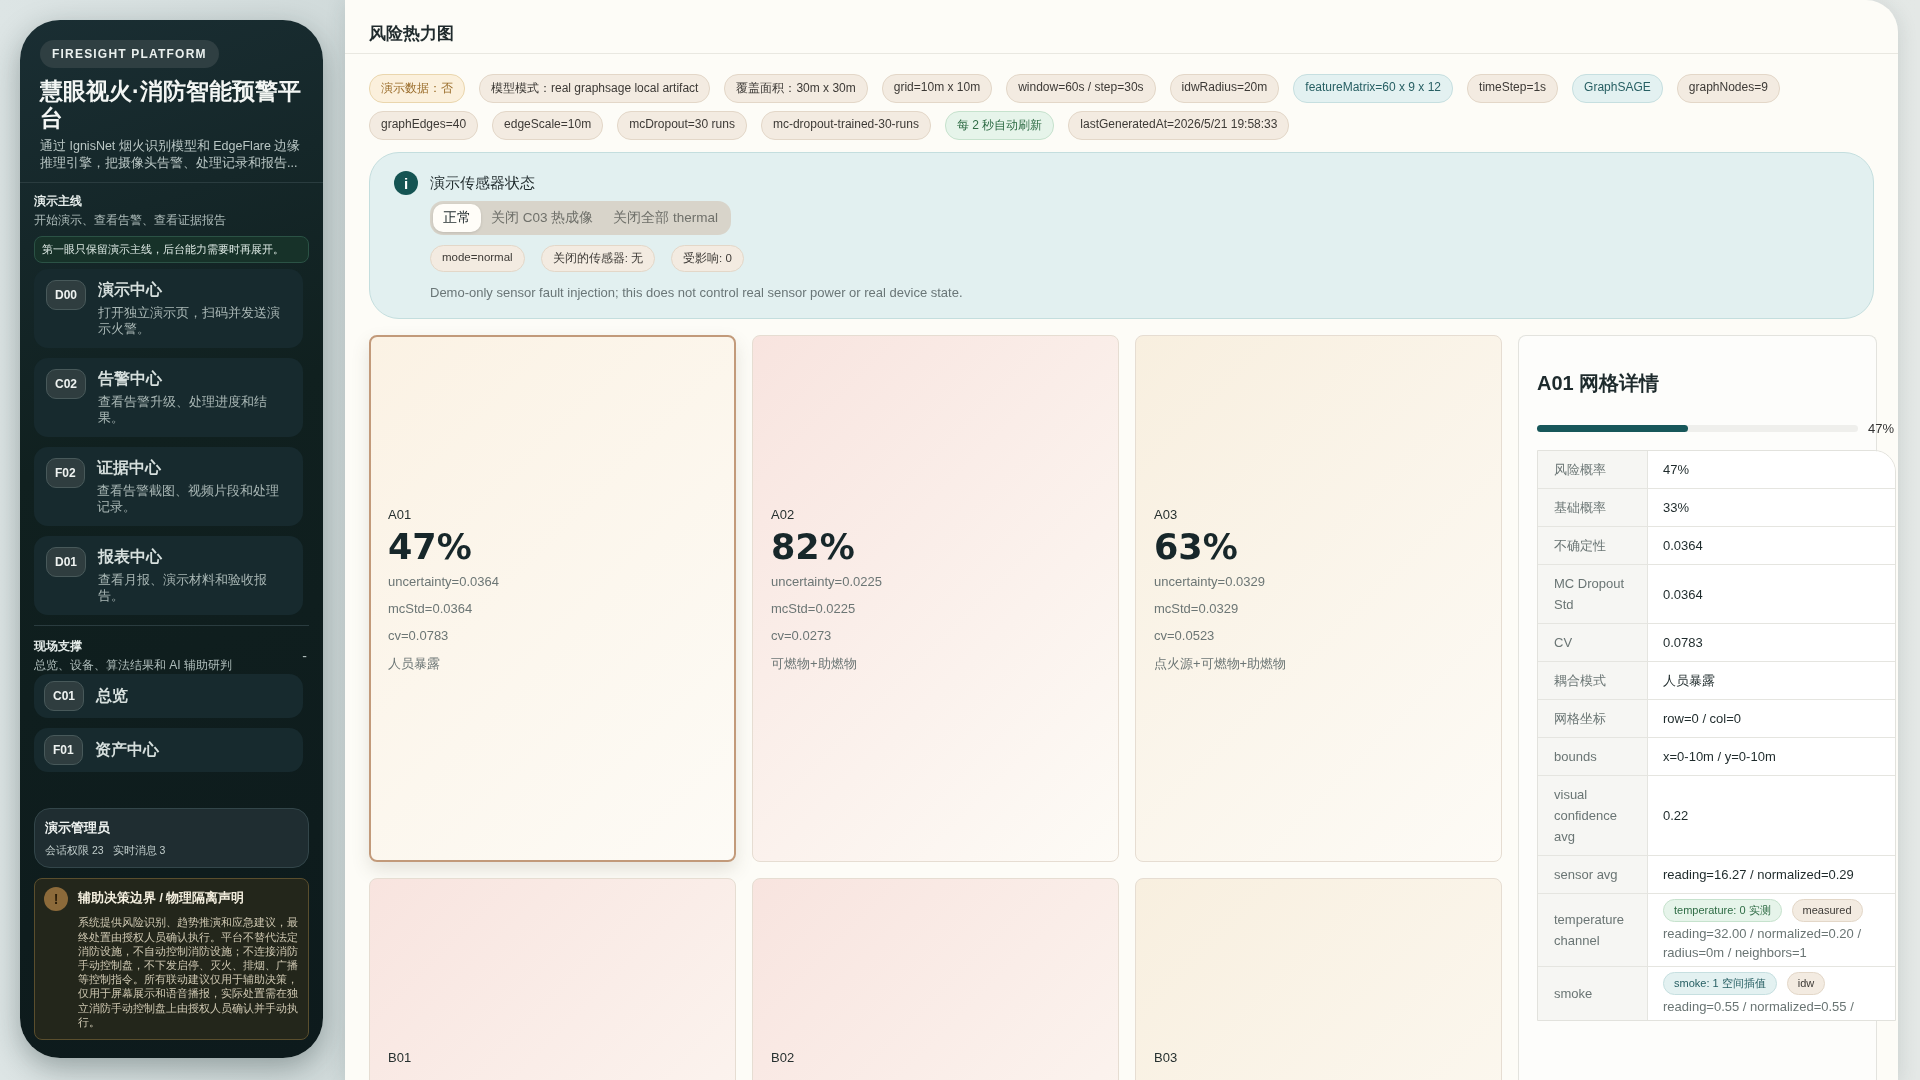 This screenshot has height=1080, width=1920. Describe the element at coordinates (796, 88) in the screenshot. I see `tag: 覆盖面积：30m x 30m` at that location.